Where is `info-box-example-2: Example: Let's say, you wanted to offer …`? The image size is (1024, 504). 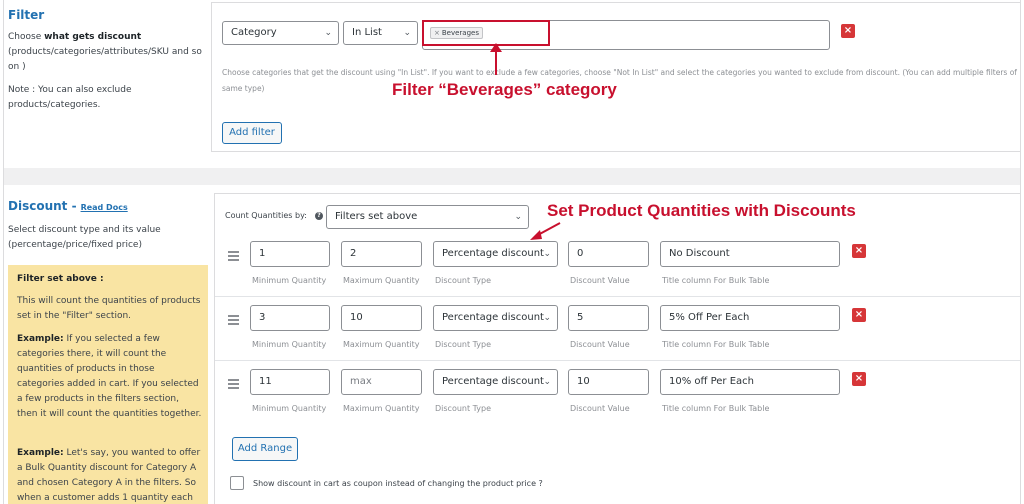 info-box-example-2: Example: Let's say, you wanted to offer … is located at coordinates (109, 475).